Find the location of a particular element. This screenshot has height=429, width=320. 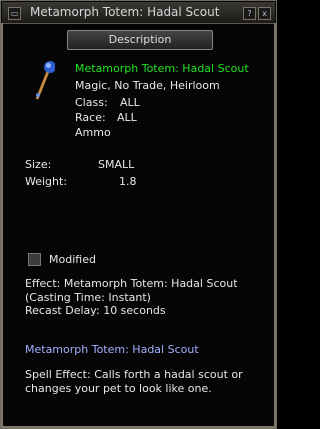

spell-description-line2: changes your pet to look like one. is located at coordinates (118, 388).